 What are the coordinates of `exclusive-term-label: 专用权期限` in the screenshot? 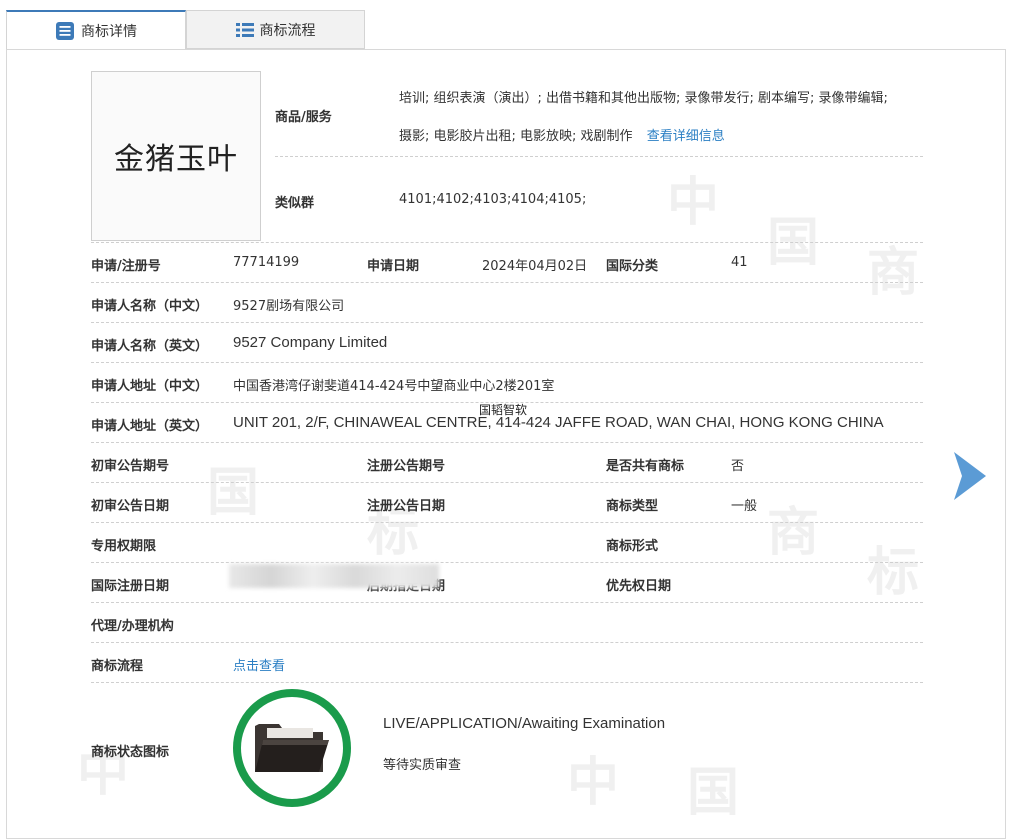 It's located at (124, 546).